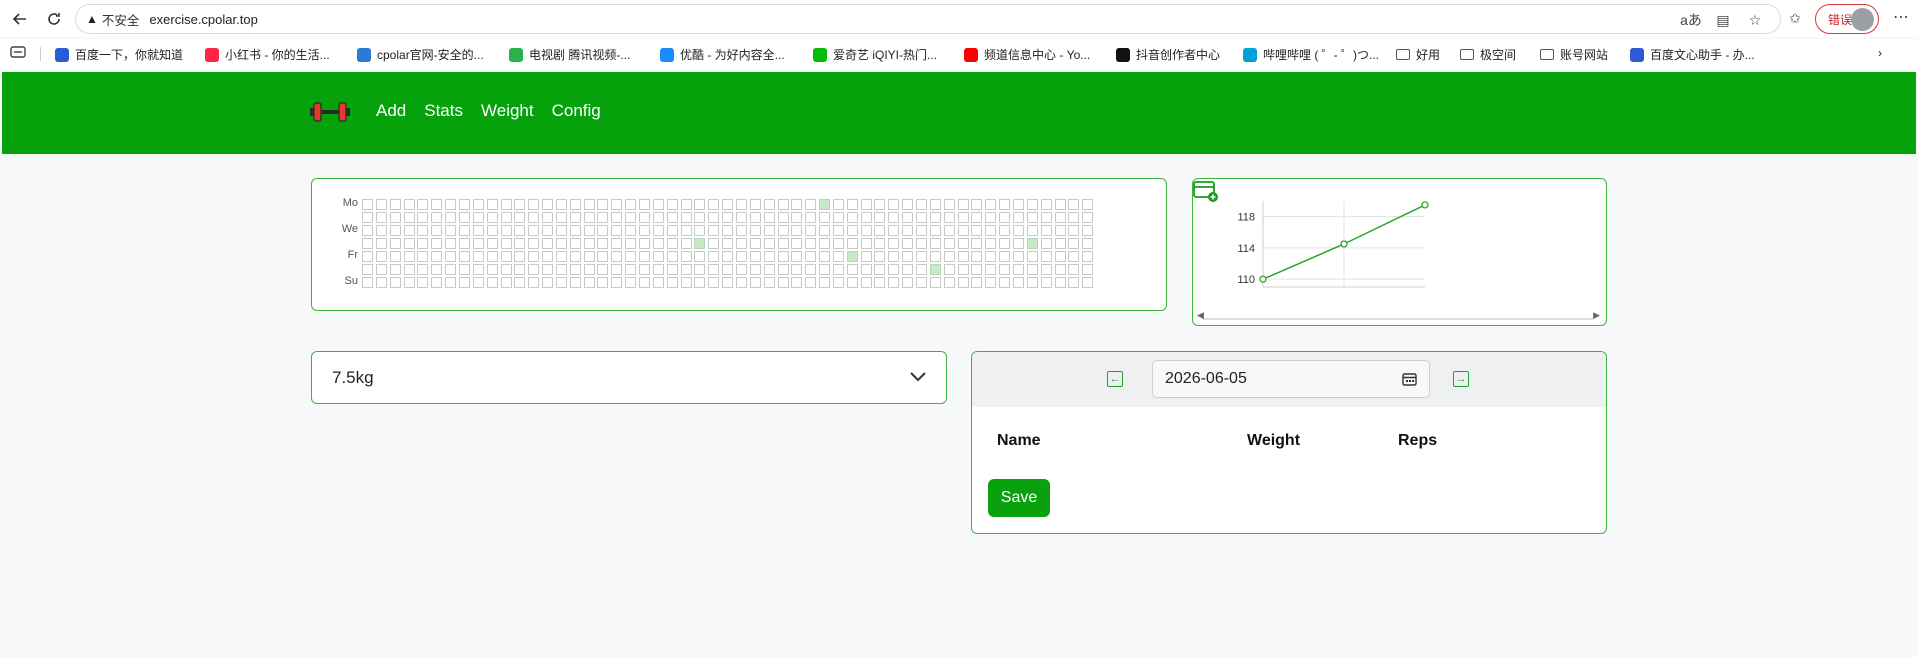 This screenshot has height=657, width=1918. Describe the element at coordinates (1691, 20) in the screenshot. I see `translate-icon: aあ` at that location.